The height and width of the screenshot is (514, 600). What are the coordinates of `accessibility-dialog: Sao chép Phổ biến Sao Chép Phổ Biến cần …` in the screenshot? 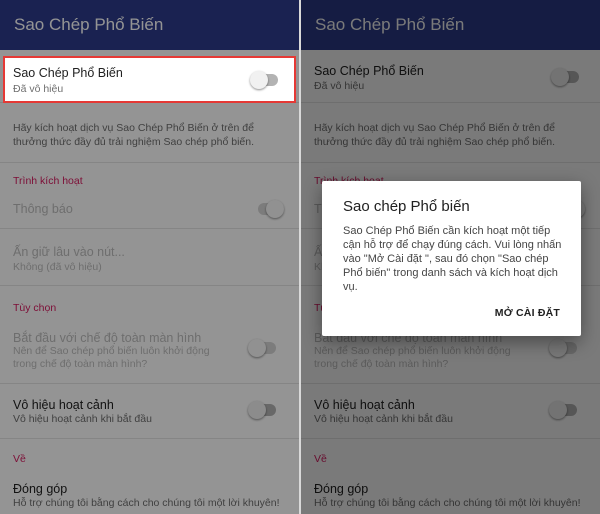 It's located at (451, 258).